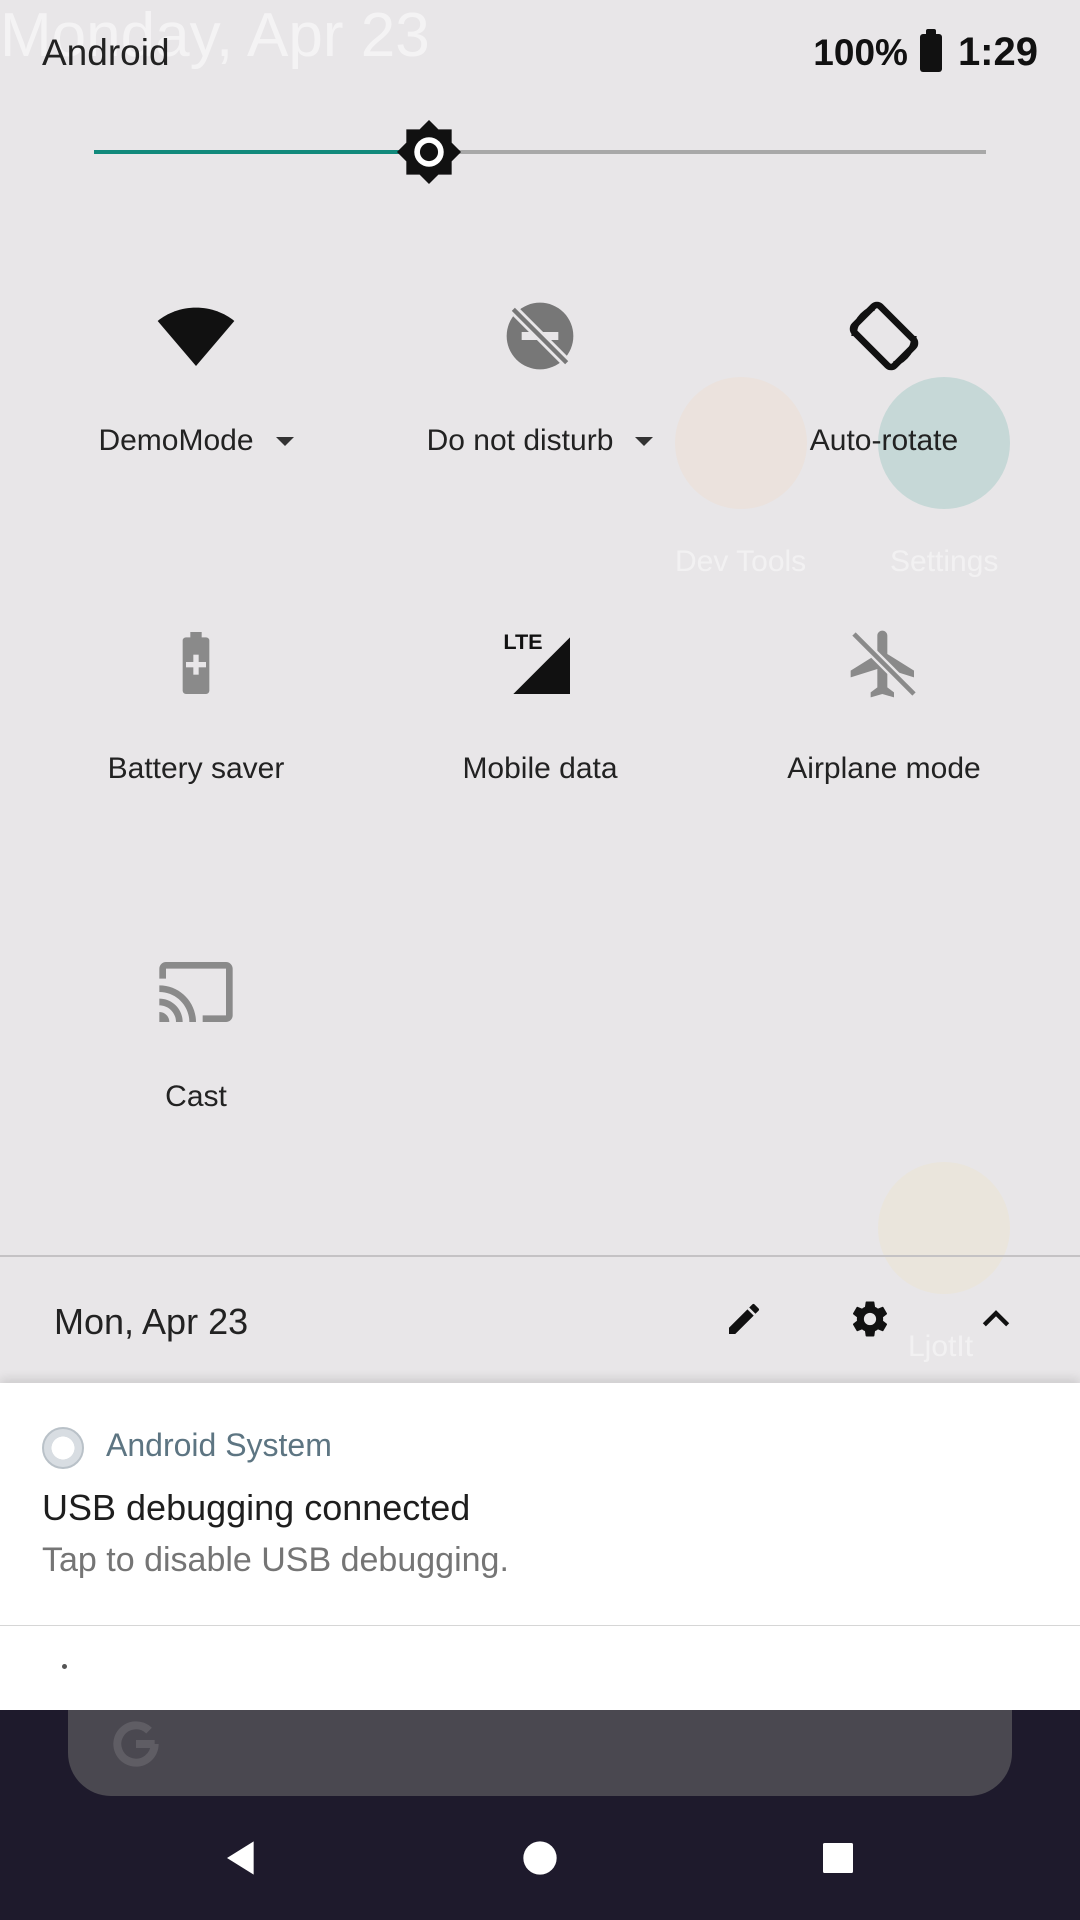 The image size is (1080, 1920). Describe the element at coordinates (275, 1560) in the screenshot. I see `notification-text: Tap to disable USB debugging.` at that location.